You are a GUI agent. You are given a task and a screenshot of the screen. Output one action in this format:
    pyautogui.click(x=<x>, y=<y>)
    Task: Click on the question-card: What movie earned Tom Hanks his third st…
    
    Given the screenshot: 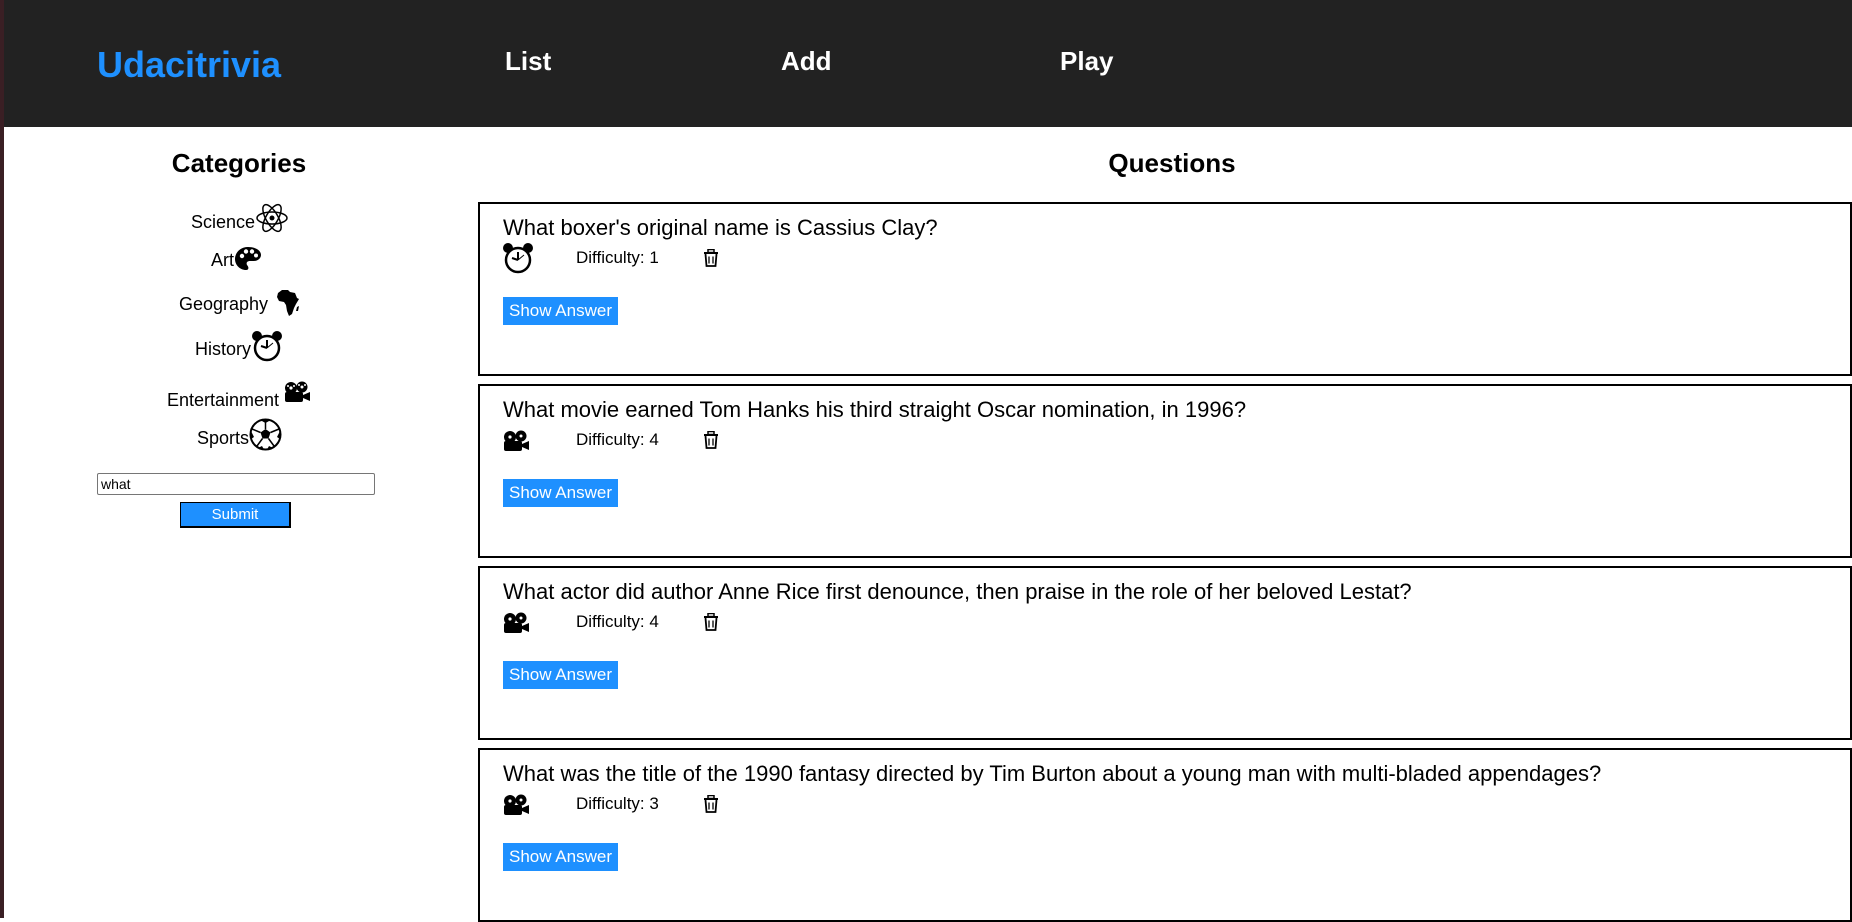 What is the action you would take?
    pyautogui.click(x=1165, y=471)
    